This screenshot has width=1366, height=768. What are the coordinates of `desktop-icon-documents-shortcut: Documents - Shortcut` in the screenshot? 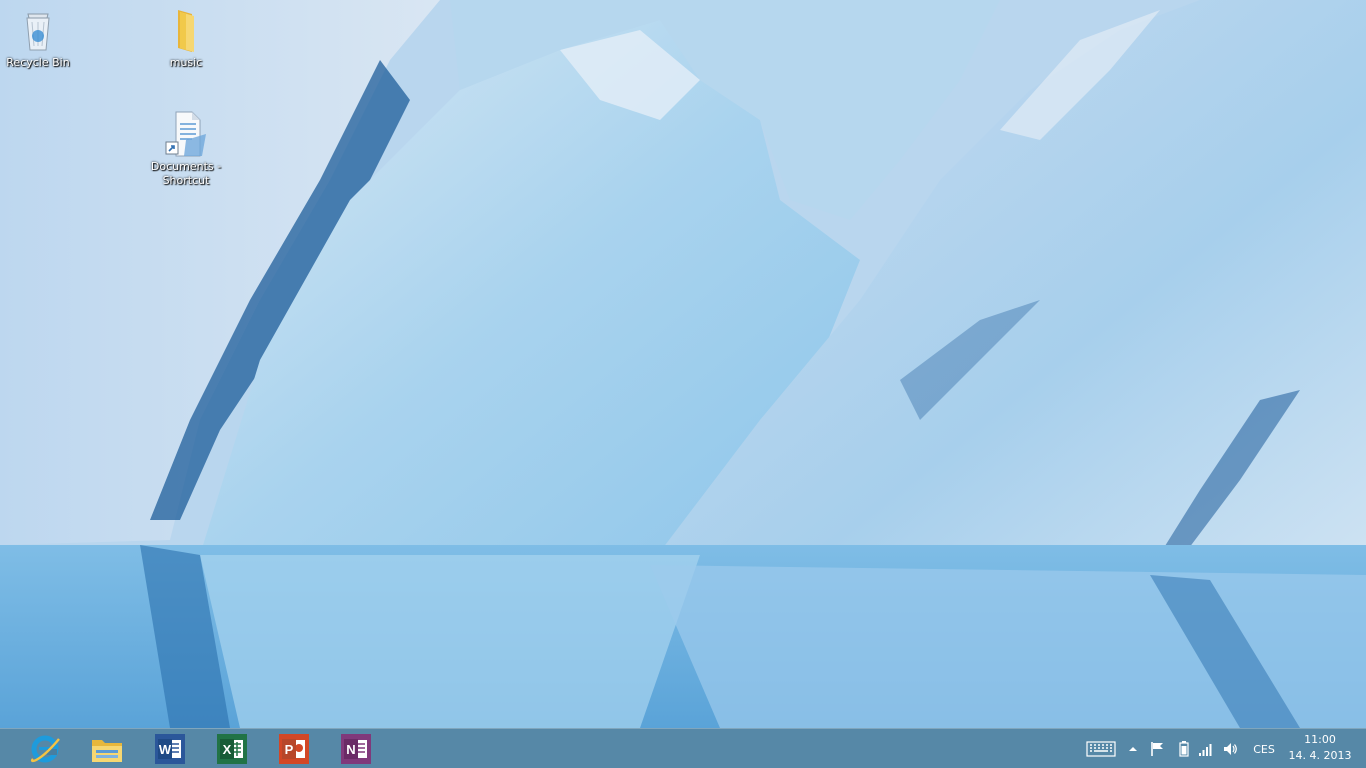 It's located at (186, 149).